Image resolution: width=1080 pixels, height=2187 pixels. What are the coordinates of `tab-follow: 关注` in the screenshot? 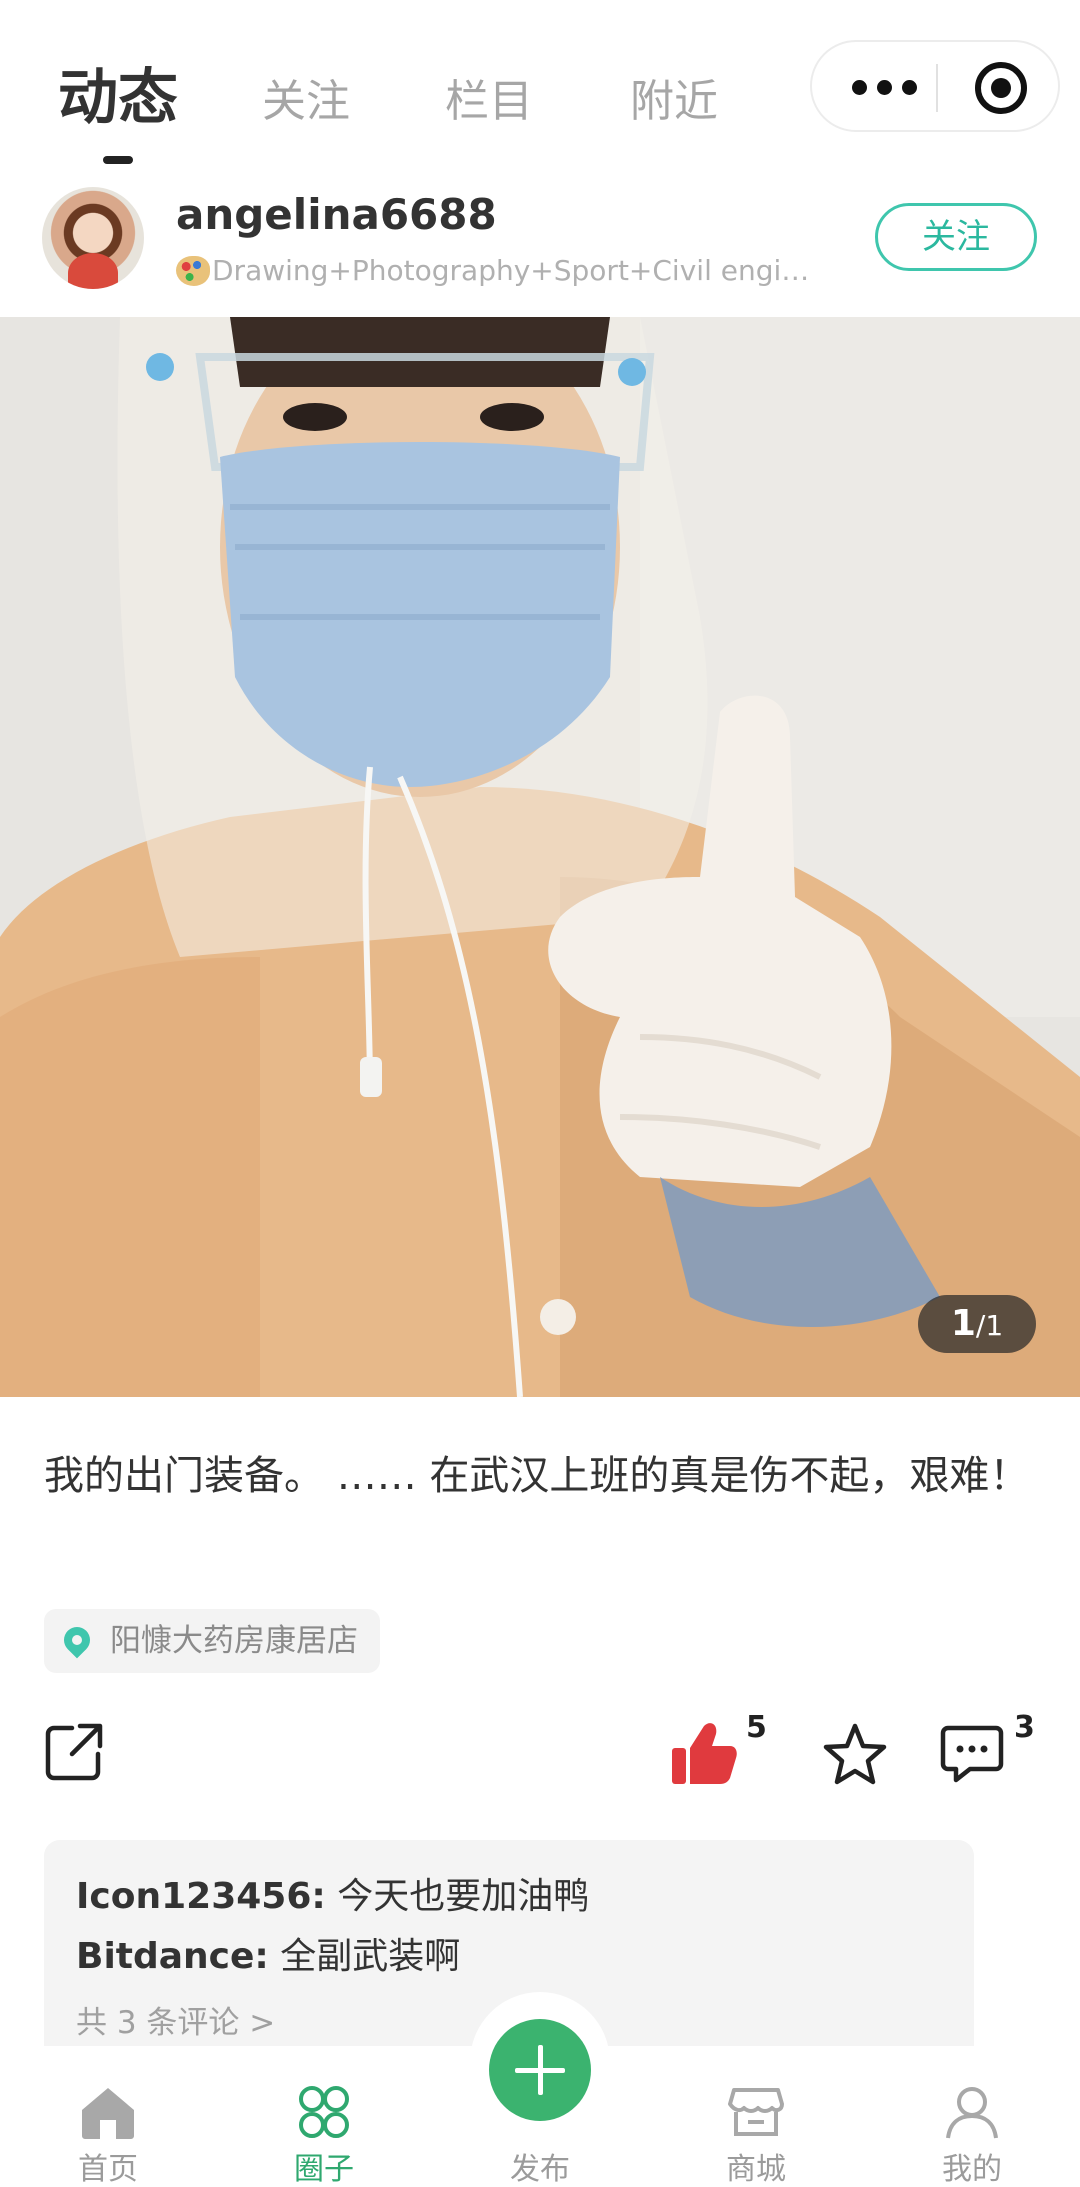 It's located at (306, 102).